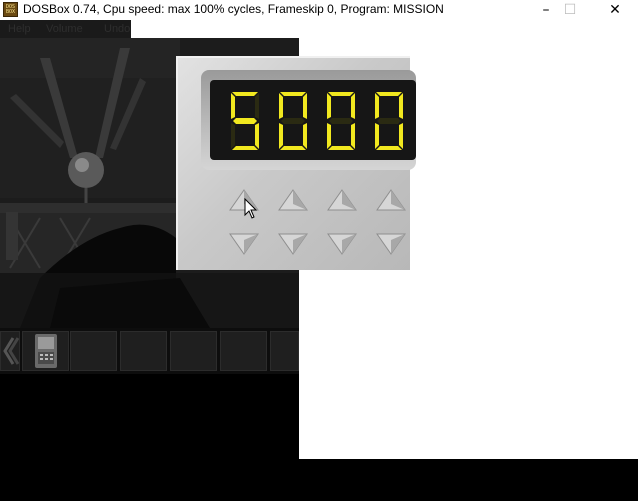 The width and height of the screenshot is (638, 501). Describe the element at coordinates (244, 244) in the screenshot. I see `digit-1-down-button` at that location.